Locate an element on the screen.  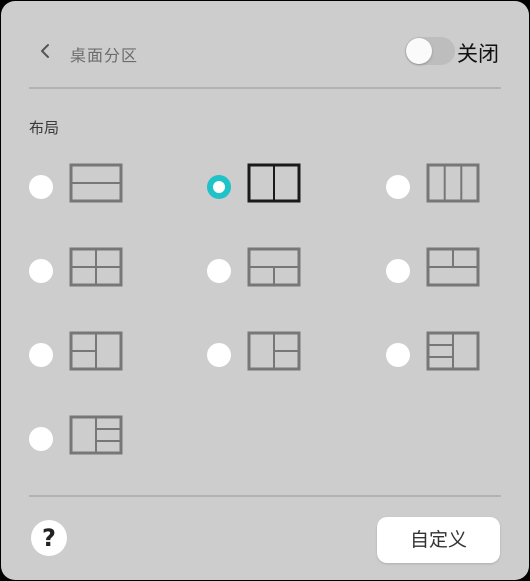
layout-option-two-rows is located at coordinates (89, 188).